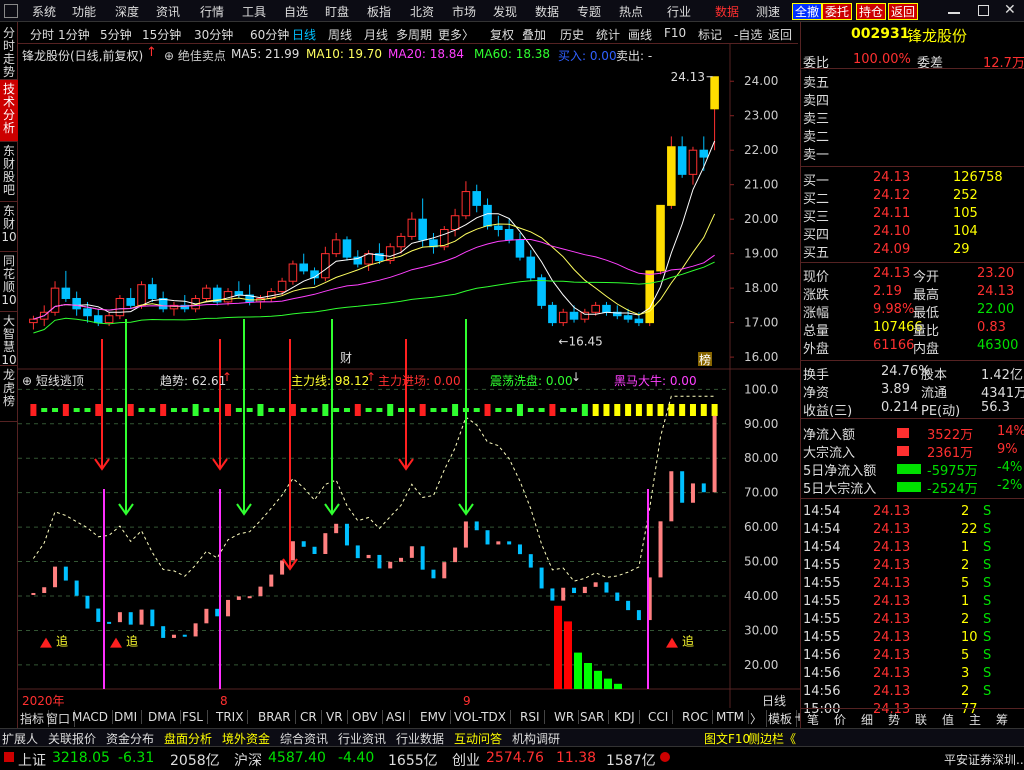  I want to click on right-tab-4: 联, so click(921, 719).